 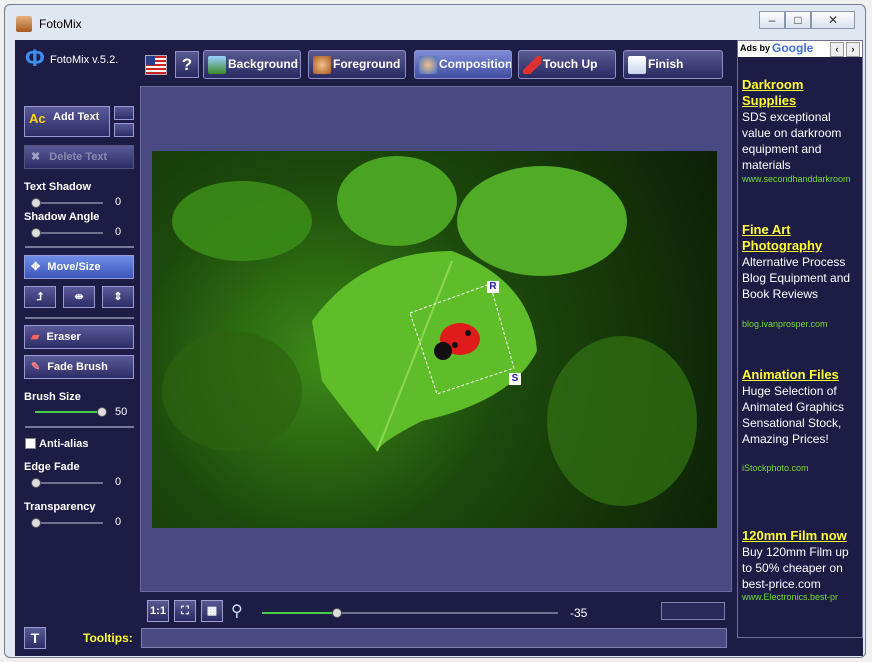 I want to click on save-icon, so click(x=637, y=64).